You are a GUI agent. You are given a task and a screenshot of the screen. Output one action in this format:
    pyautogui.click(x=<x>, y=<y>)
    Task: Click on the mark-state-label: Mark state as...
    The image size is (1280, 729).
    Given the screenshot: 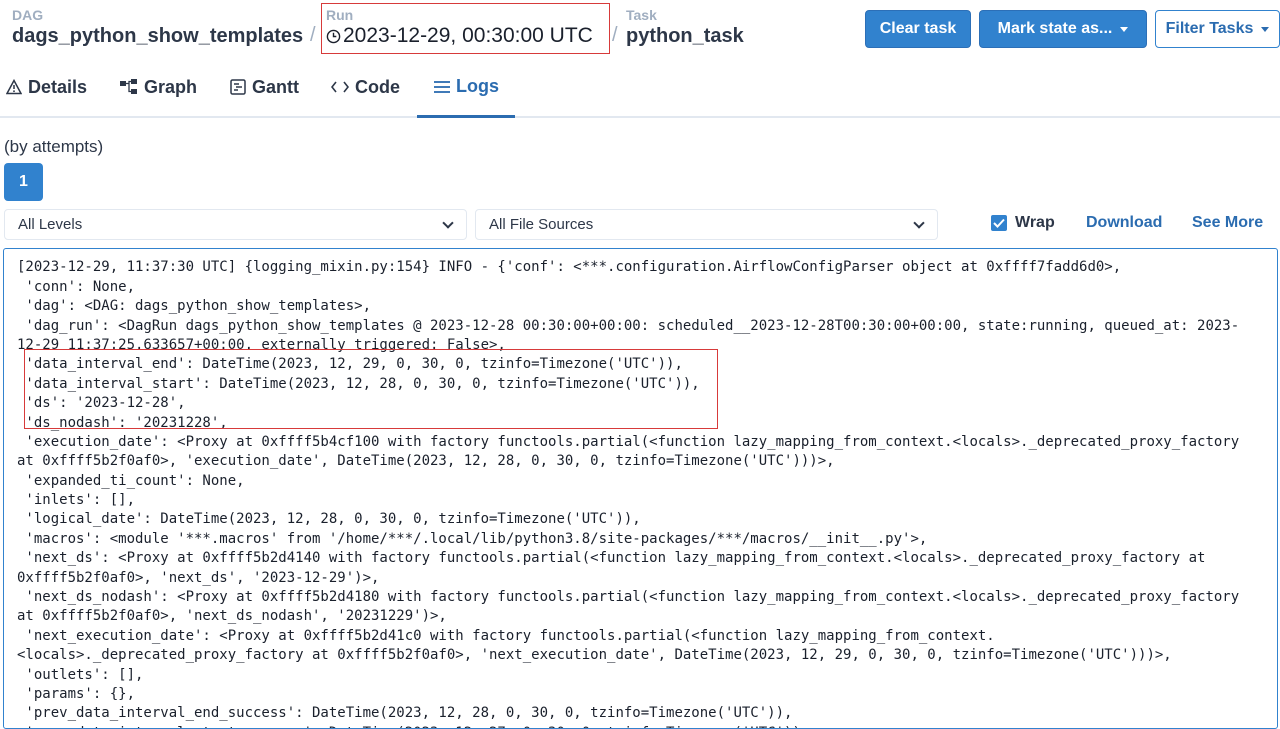 What is the action you would take?
    pyautogui.click(x=1055, y=28)
    